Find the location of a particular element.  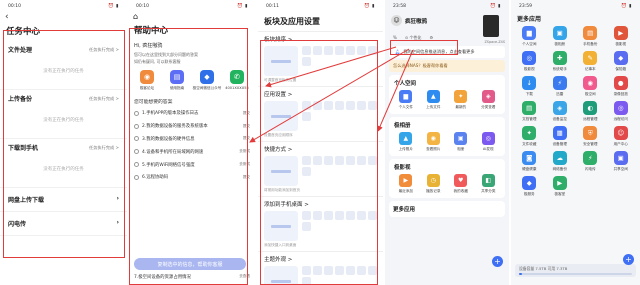

promo-banner: 怎么选择NAS？极客帮你看看 is located at coordinates (447, 66).